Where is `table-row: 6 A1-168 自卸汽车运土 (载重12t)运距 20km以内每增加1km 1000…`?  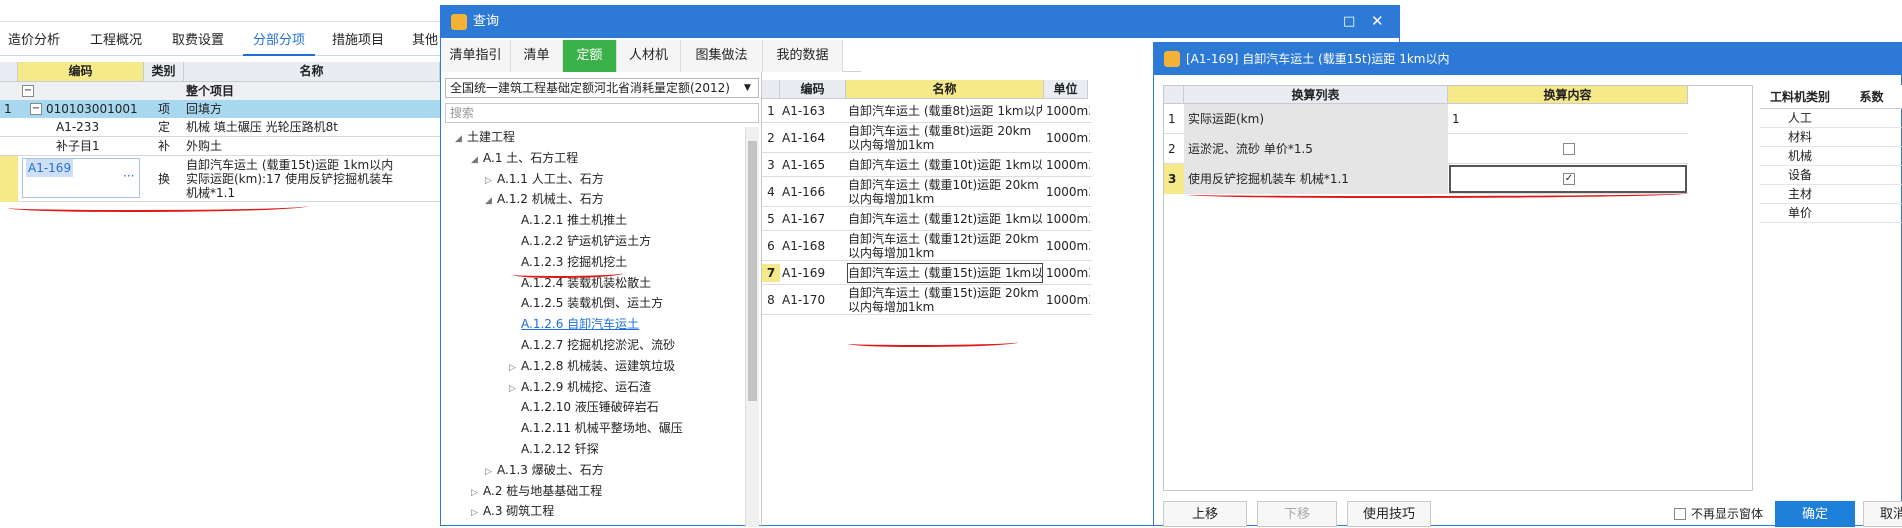 table-row: 6 A1-168 自卸汽车运土 (载重12t)运距 20km以内每增加1km 1000… is located at coordinates (927, 246).